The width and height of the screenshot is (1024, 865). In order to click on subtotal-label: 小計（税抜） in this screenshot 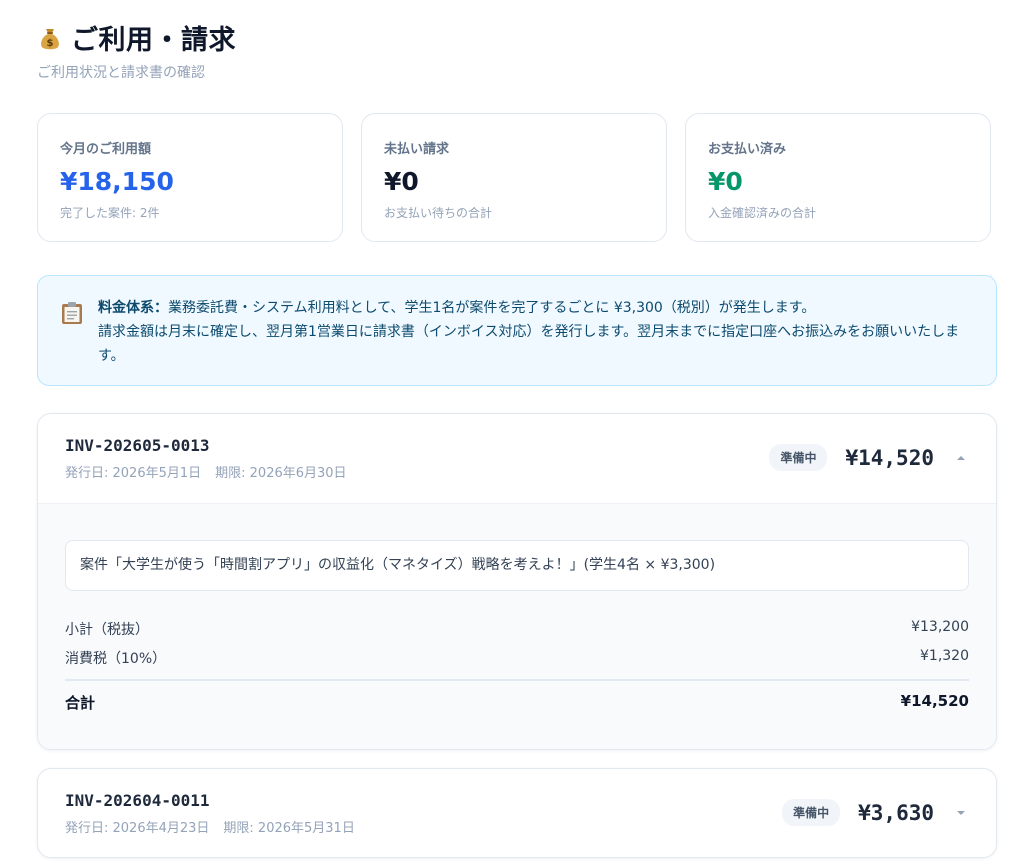, I will do `click(107, 630)`.